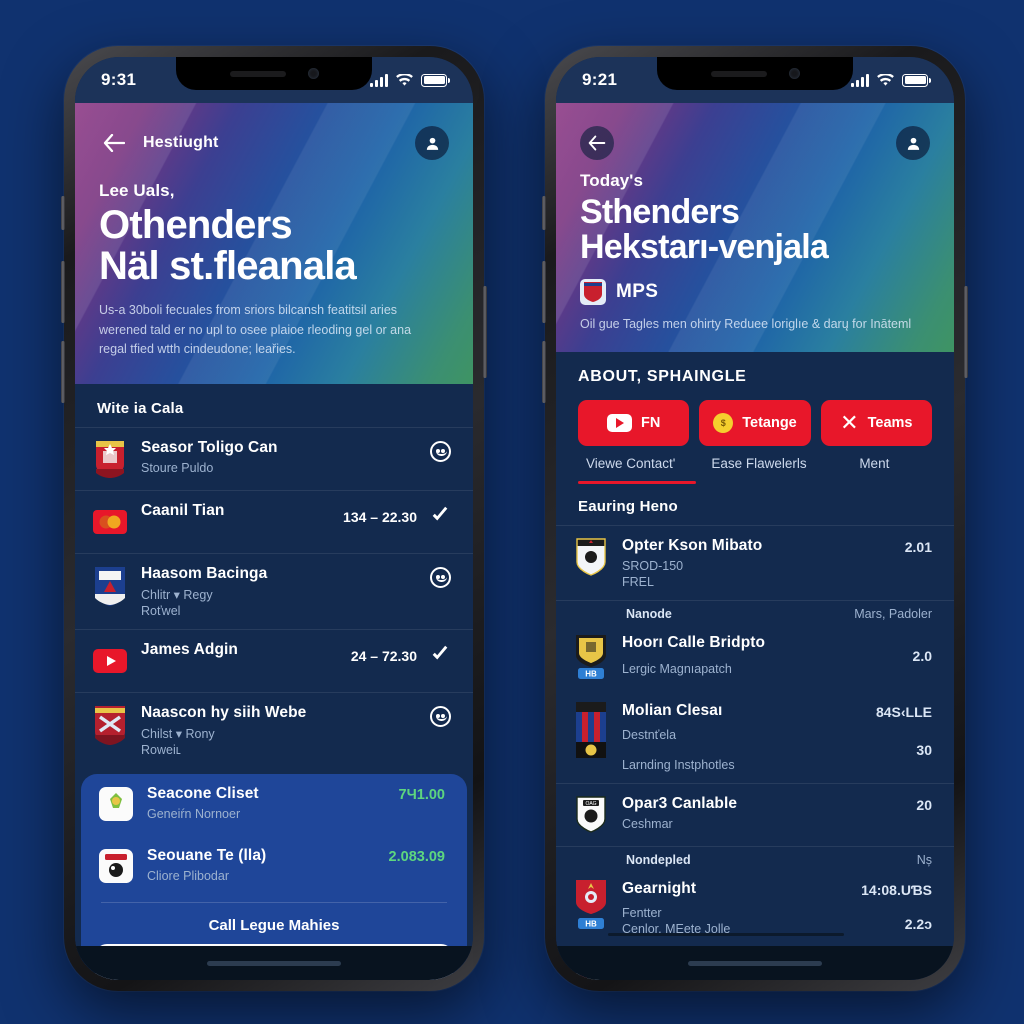 The height and width of the screenshot is (1024, 1024). I want to click on list-item-sub: Lergic Magnıapatch, so click(677, 669).